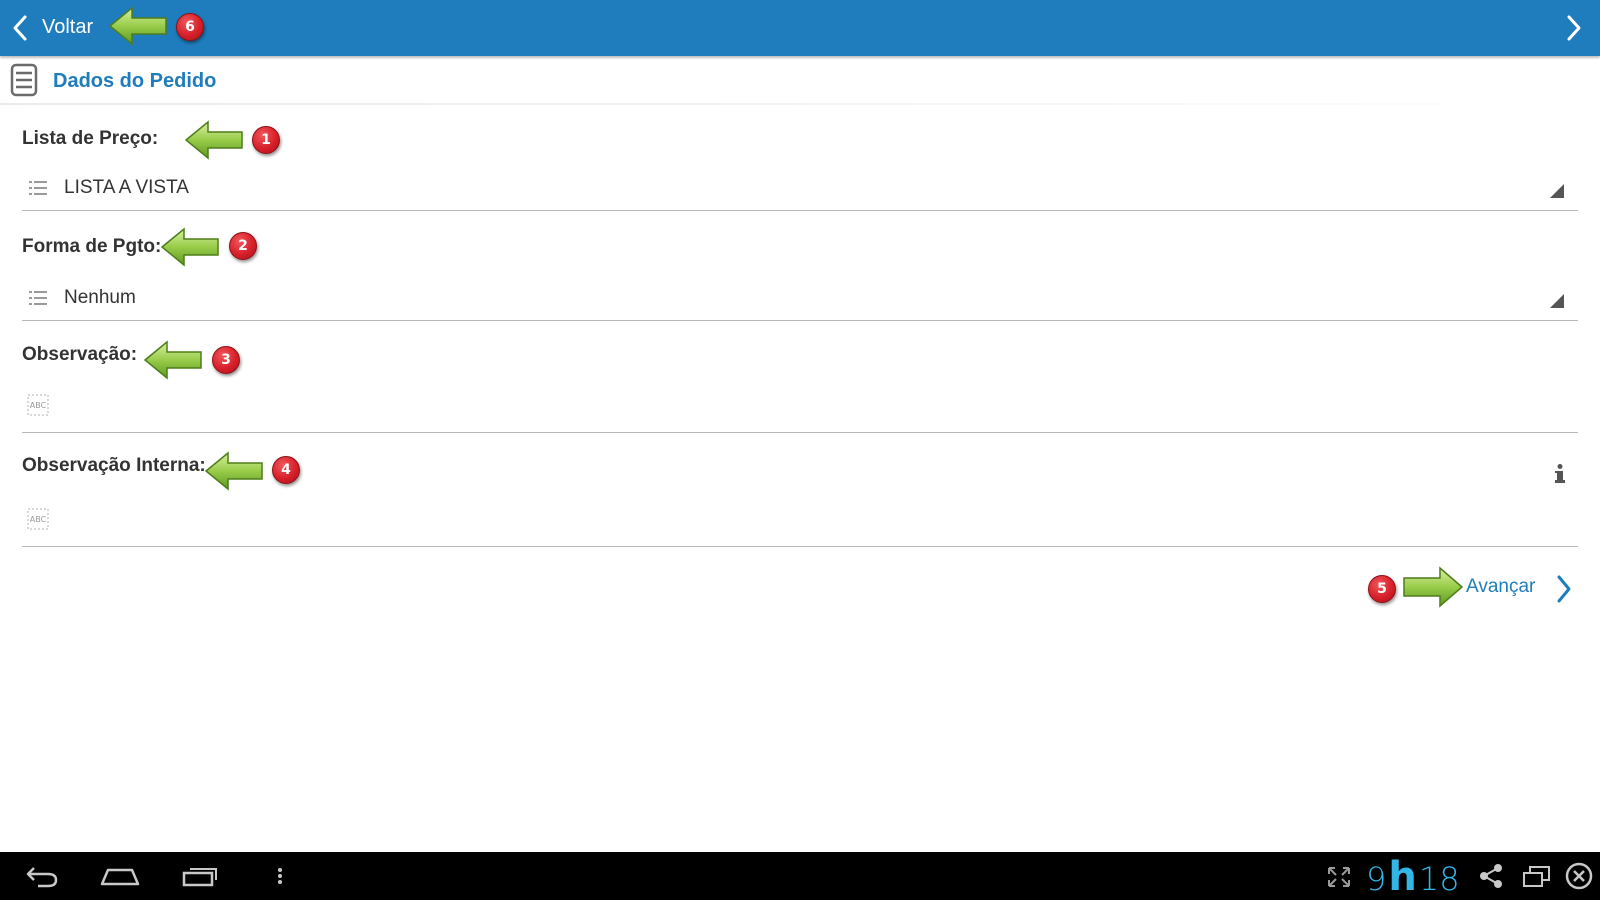 The width and height of the screenshot is (1600, 900). Describe the element at coordinates (126, 187) in the screenshot. I see `price-list-value: LISTA A VISTA` at that location.